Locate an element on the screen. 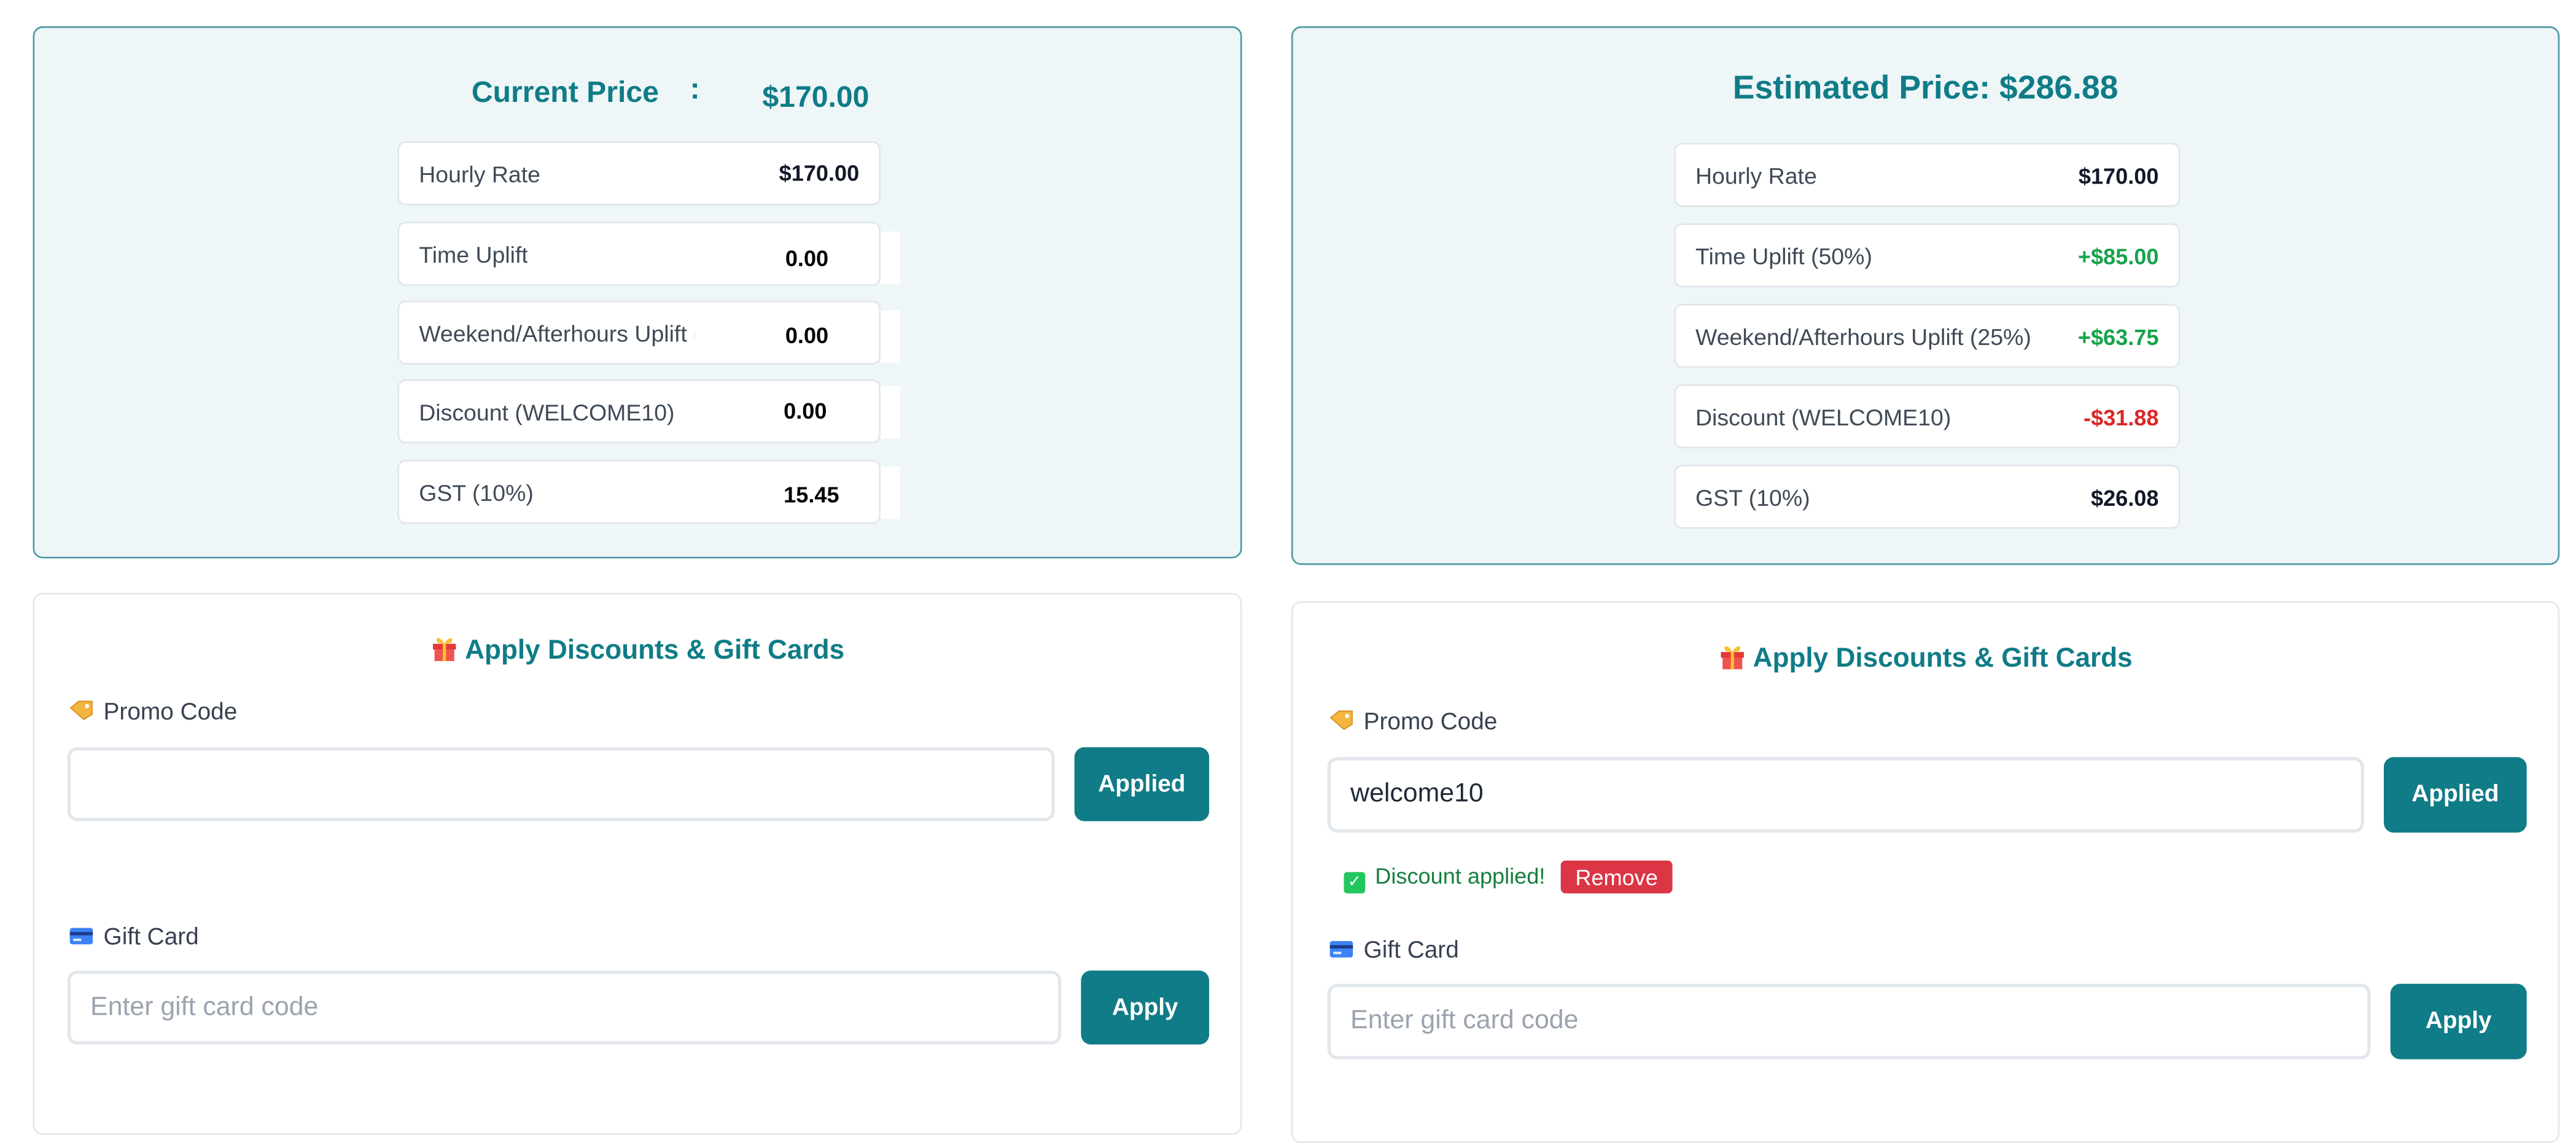 The width and height of the screenshot is (2576, 1143). row-label: Weekend/Afterhours Uplift ( is located at coordinates (557, 333).